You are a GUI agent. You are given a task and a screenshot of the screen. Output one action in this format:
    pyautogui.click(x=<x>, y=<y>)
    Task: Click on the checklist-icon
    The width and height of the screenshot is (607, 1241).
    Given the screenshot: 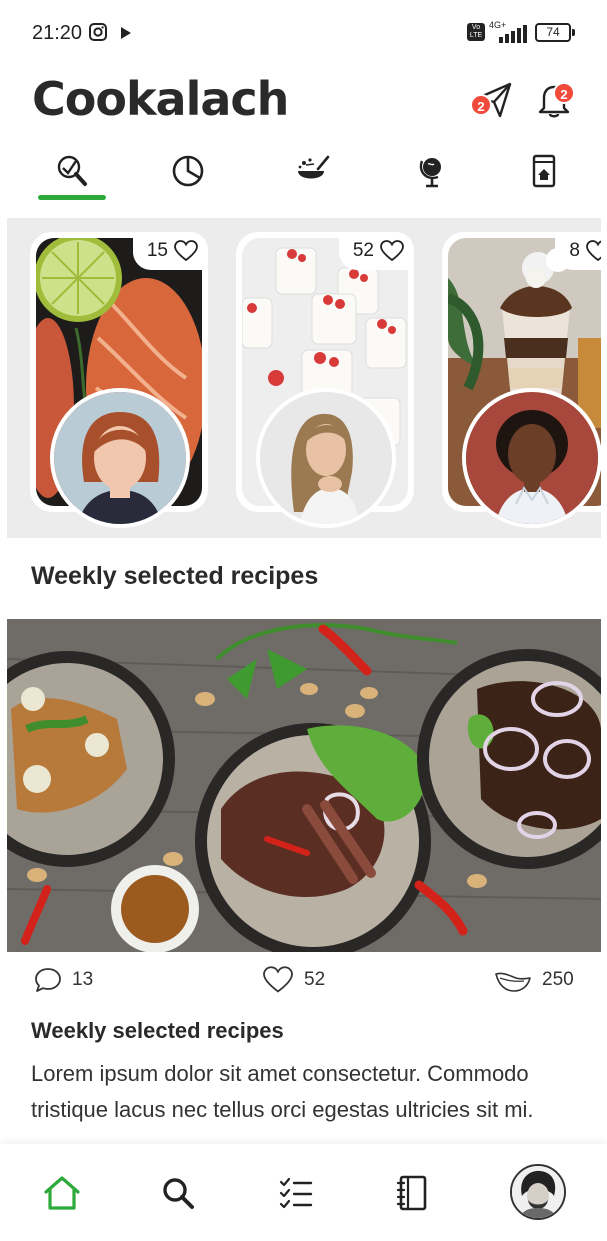 What is the action you would take?
    pyautogui.click(x=296, y=1193)
    